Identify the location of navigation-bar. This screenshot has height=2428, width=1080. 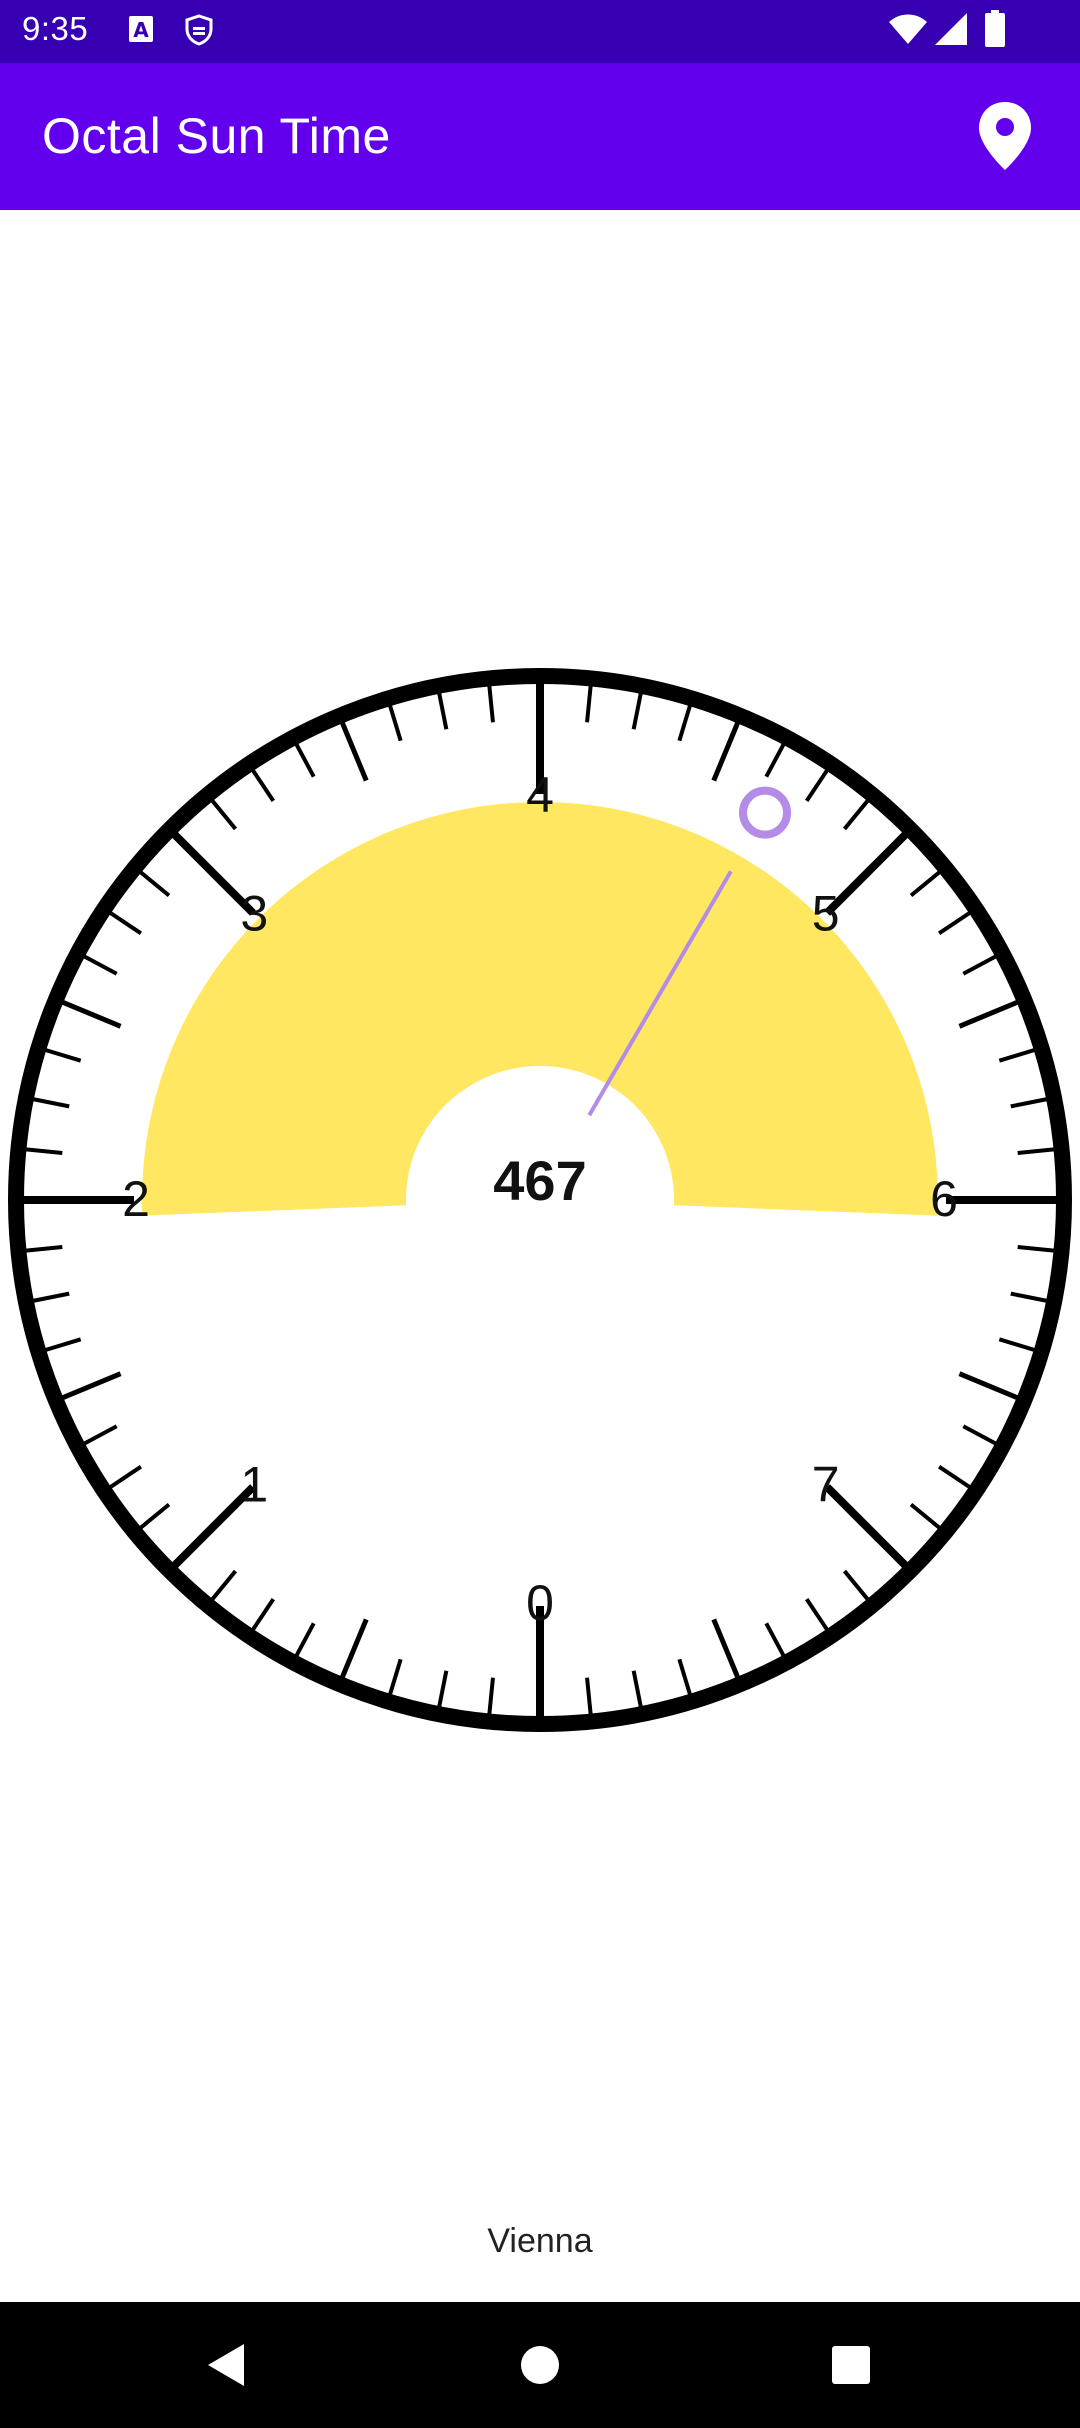
(540, 2365).